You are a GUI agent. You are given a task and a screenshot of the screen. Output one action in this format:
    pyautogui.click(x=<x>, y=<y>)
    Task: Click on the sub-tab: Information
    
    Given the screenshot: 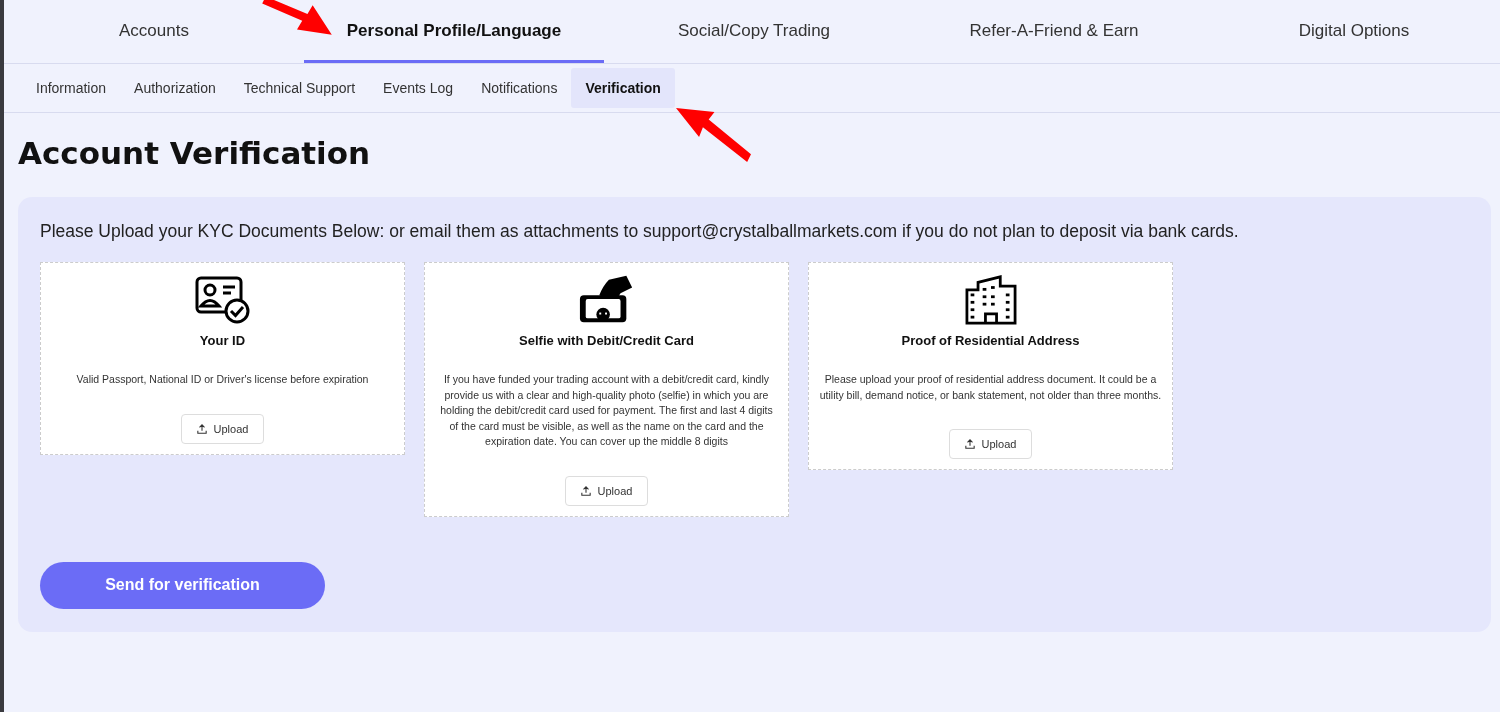 What is the action you would take?
    pyautogui.click(x=71, y=88)
    